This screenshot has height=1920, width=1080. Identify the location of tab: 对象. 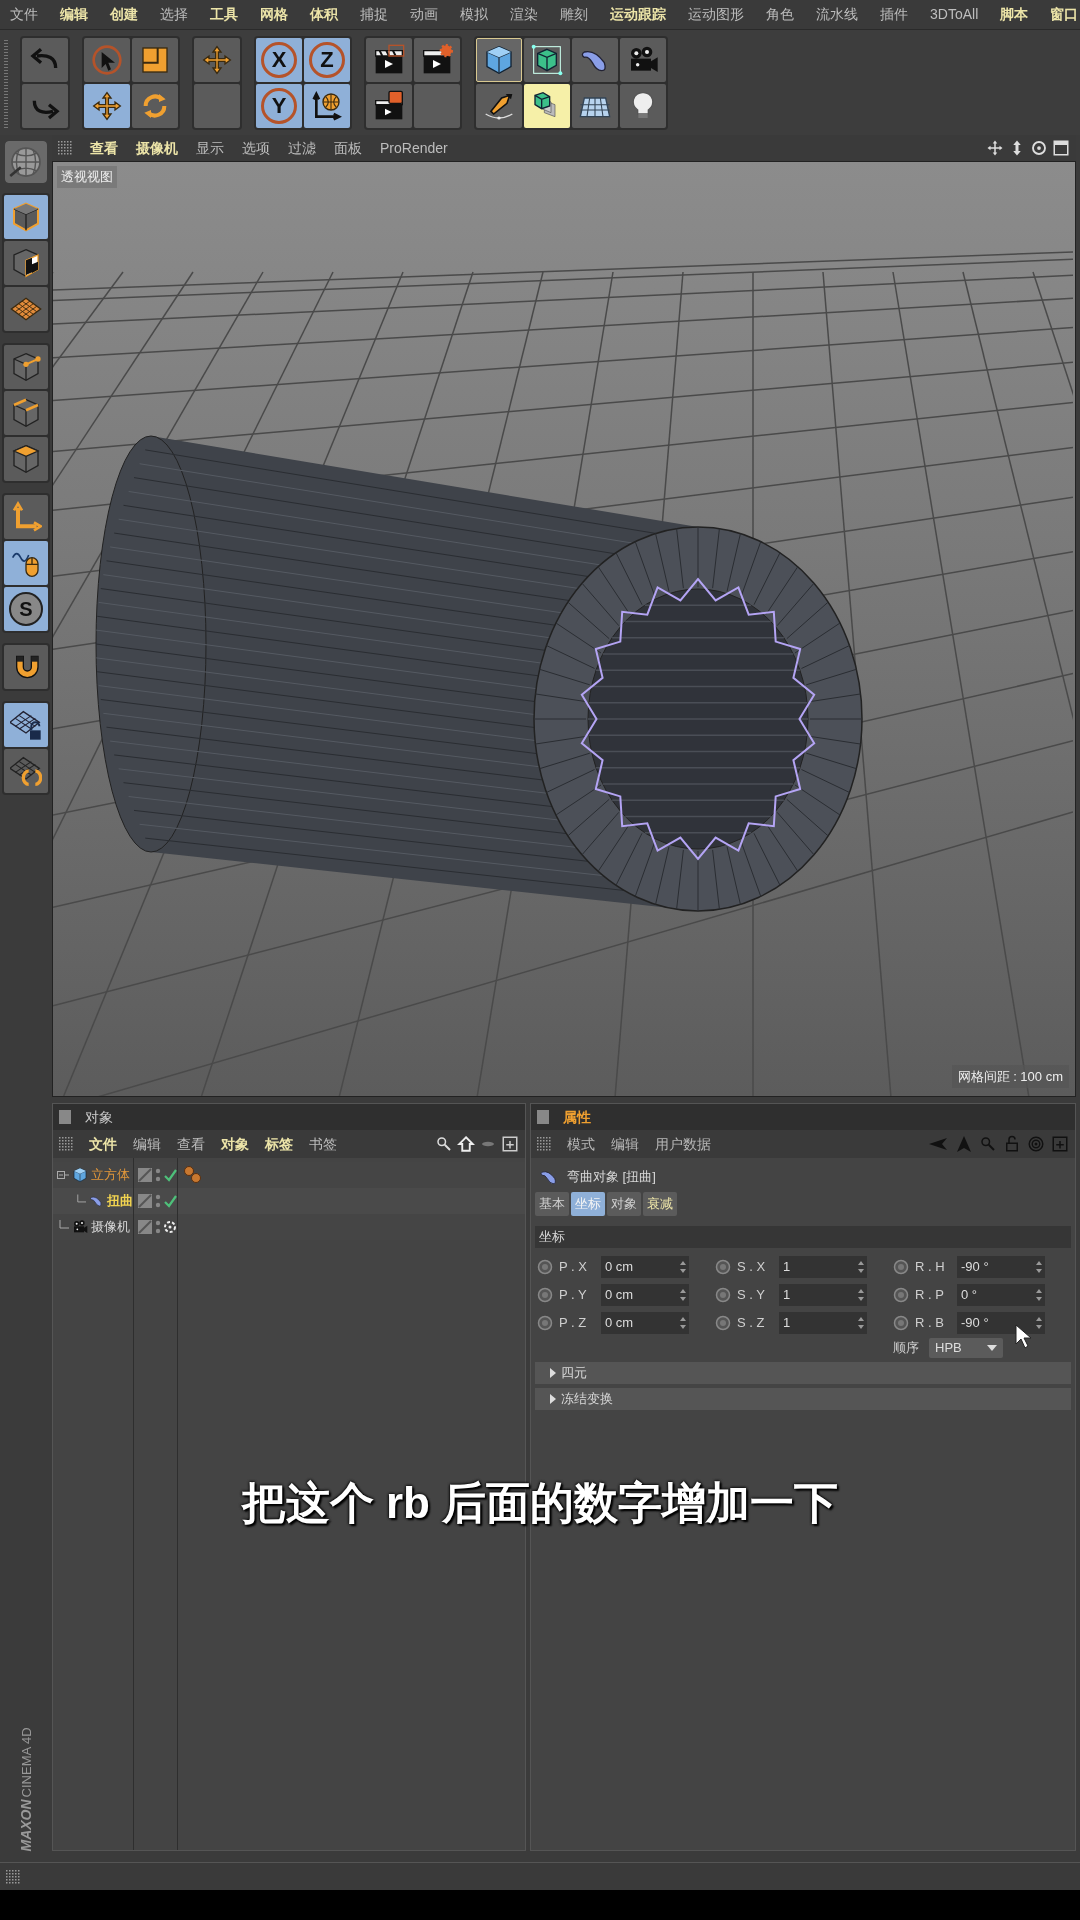
(624, 1204).